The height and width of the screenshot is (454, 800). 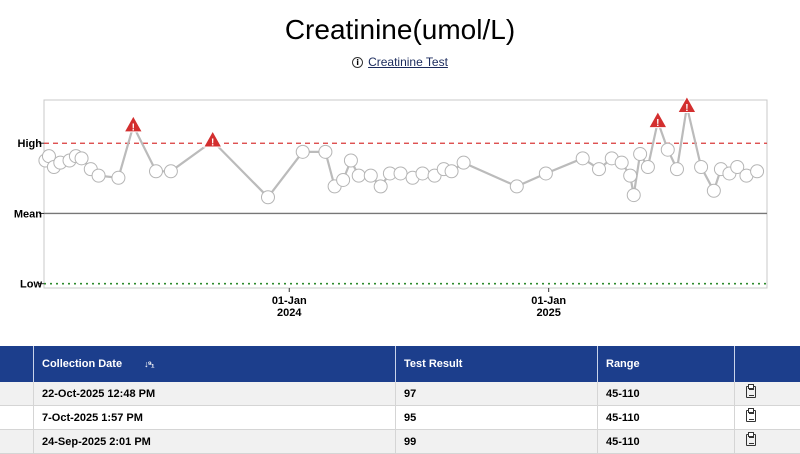 What do you see at coordinates (28, 214) in the screenshot?
I see `mean-label: Mean` at bounding box center [28, 214].